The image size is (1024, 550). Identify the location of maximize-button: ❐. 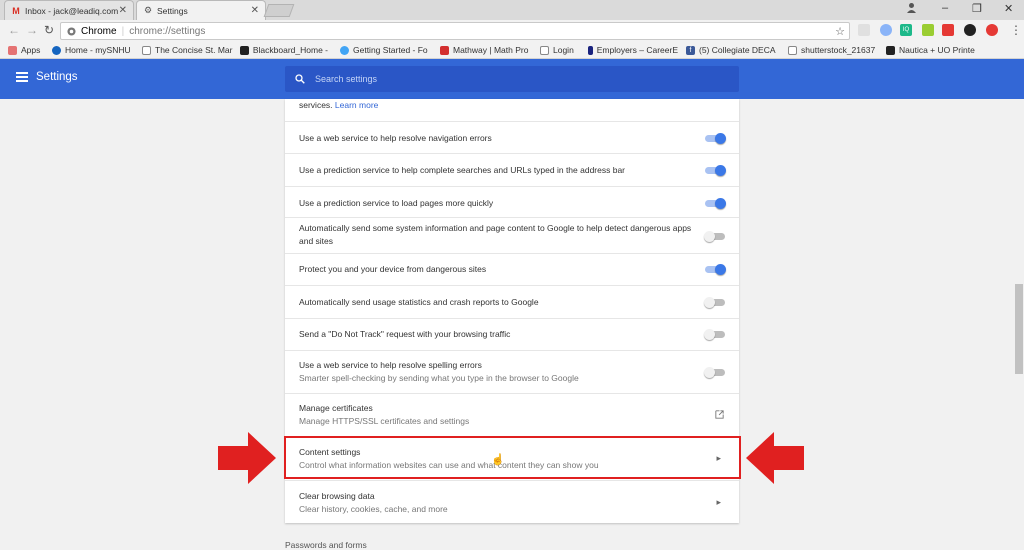
(977, 8).